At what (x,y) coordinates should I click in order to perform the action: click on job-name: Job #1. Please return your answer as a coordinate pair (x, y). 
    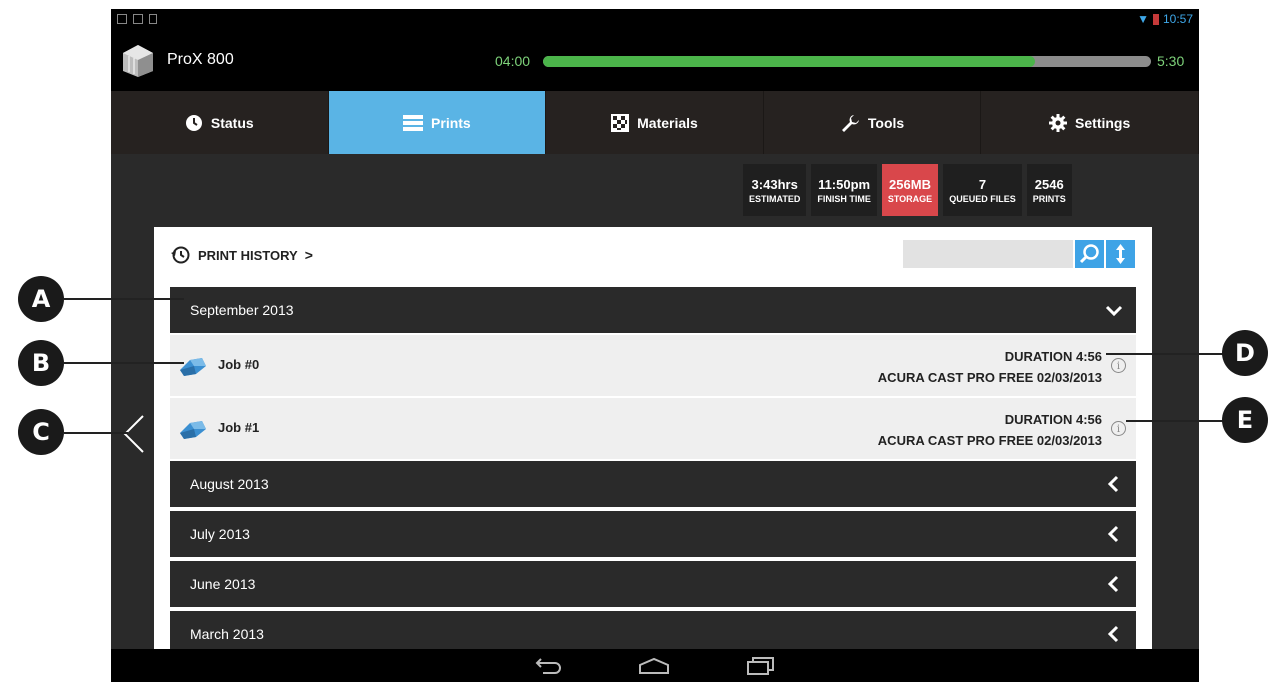
    Looking at the image, I should click on (239, 427).